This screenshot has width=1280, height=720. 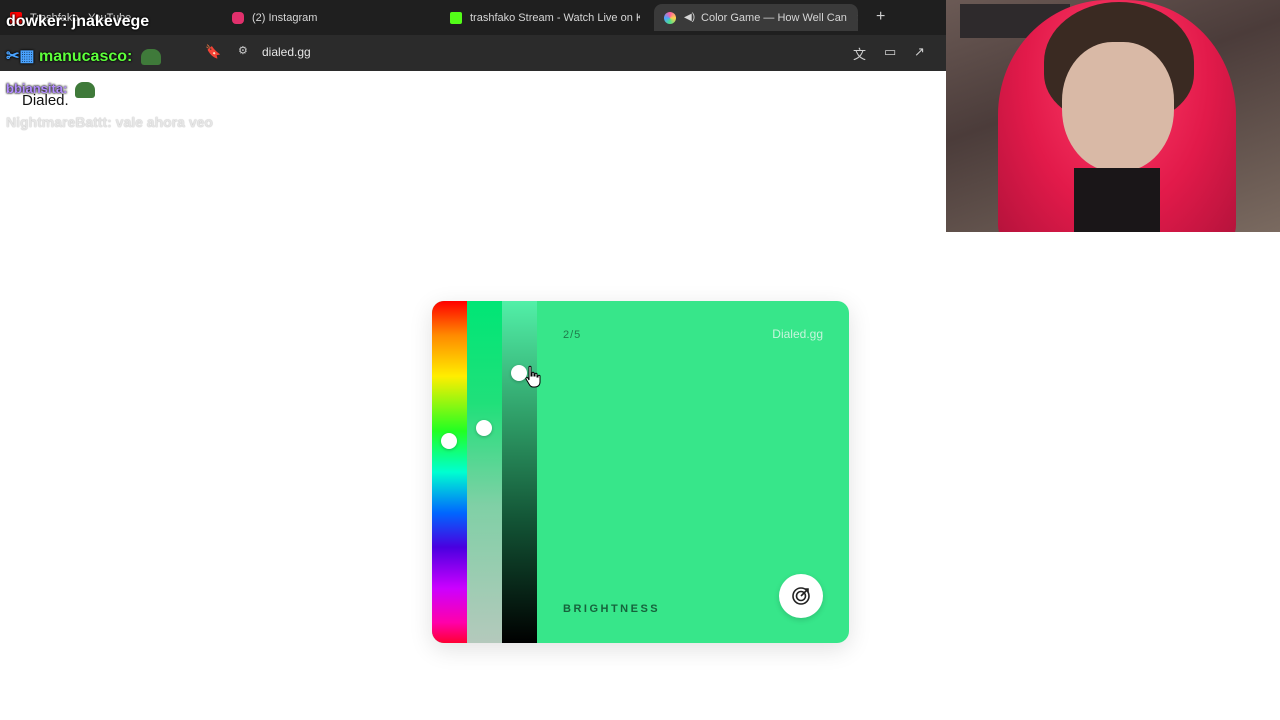 What do you see at coordinates (555, 17) in the screenshot?
I see `tab-label: trashfako Stream - Watch Live on Kick` at bounding box center [555, 17].